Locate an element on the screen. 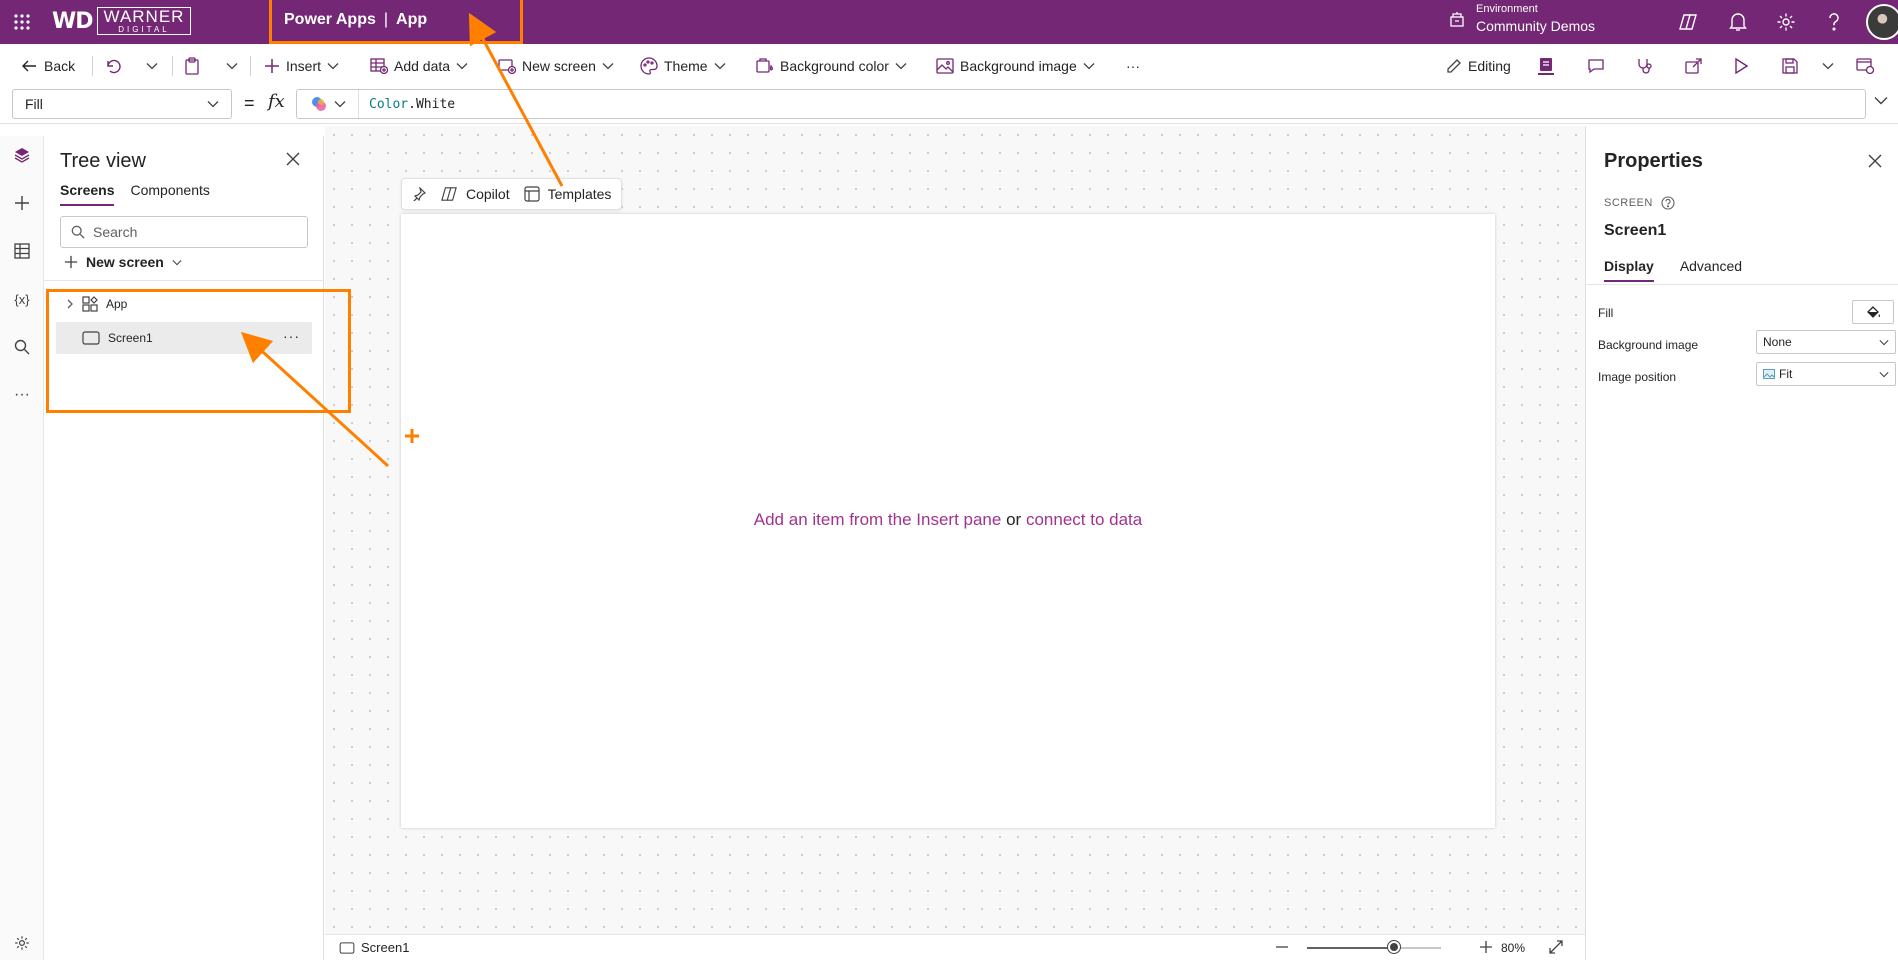  search-input: Search is located at coordinates (184, 232).